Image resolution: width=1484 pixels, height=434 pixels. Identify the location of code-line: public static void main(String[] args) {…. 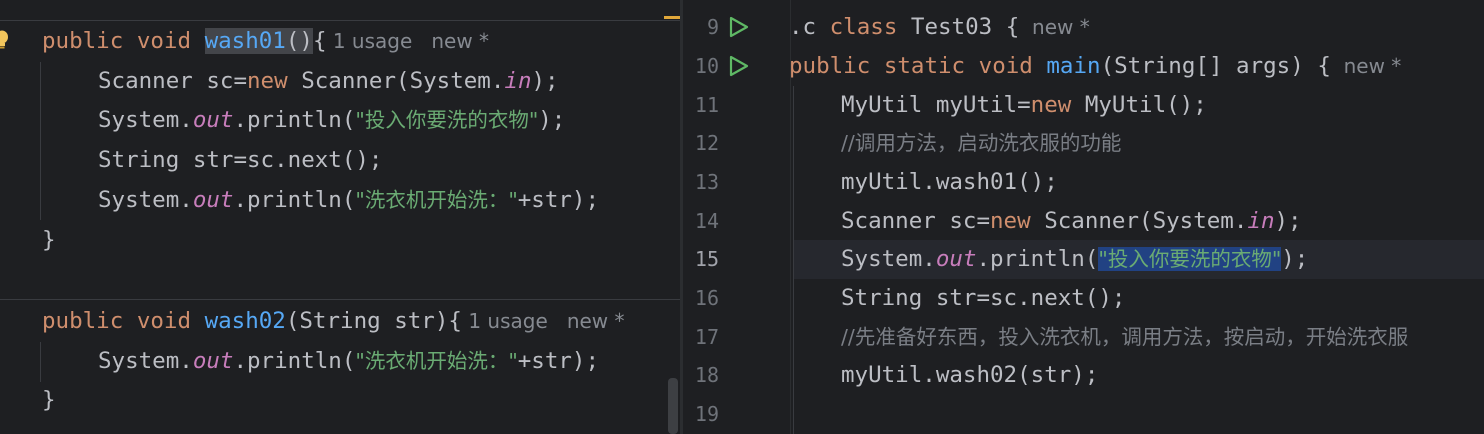
(1095, 66).